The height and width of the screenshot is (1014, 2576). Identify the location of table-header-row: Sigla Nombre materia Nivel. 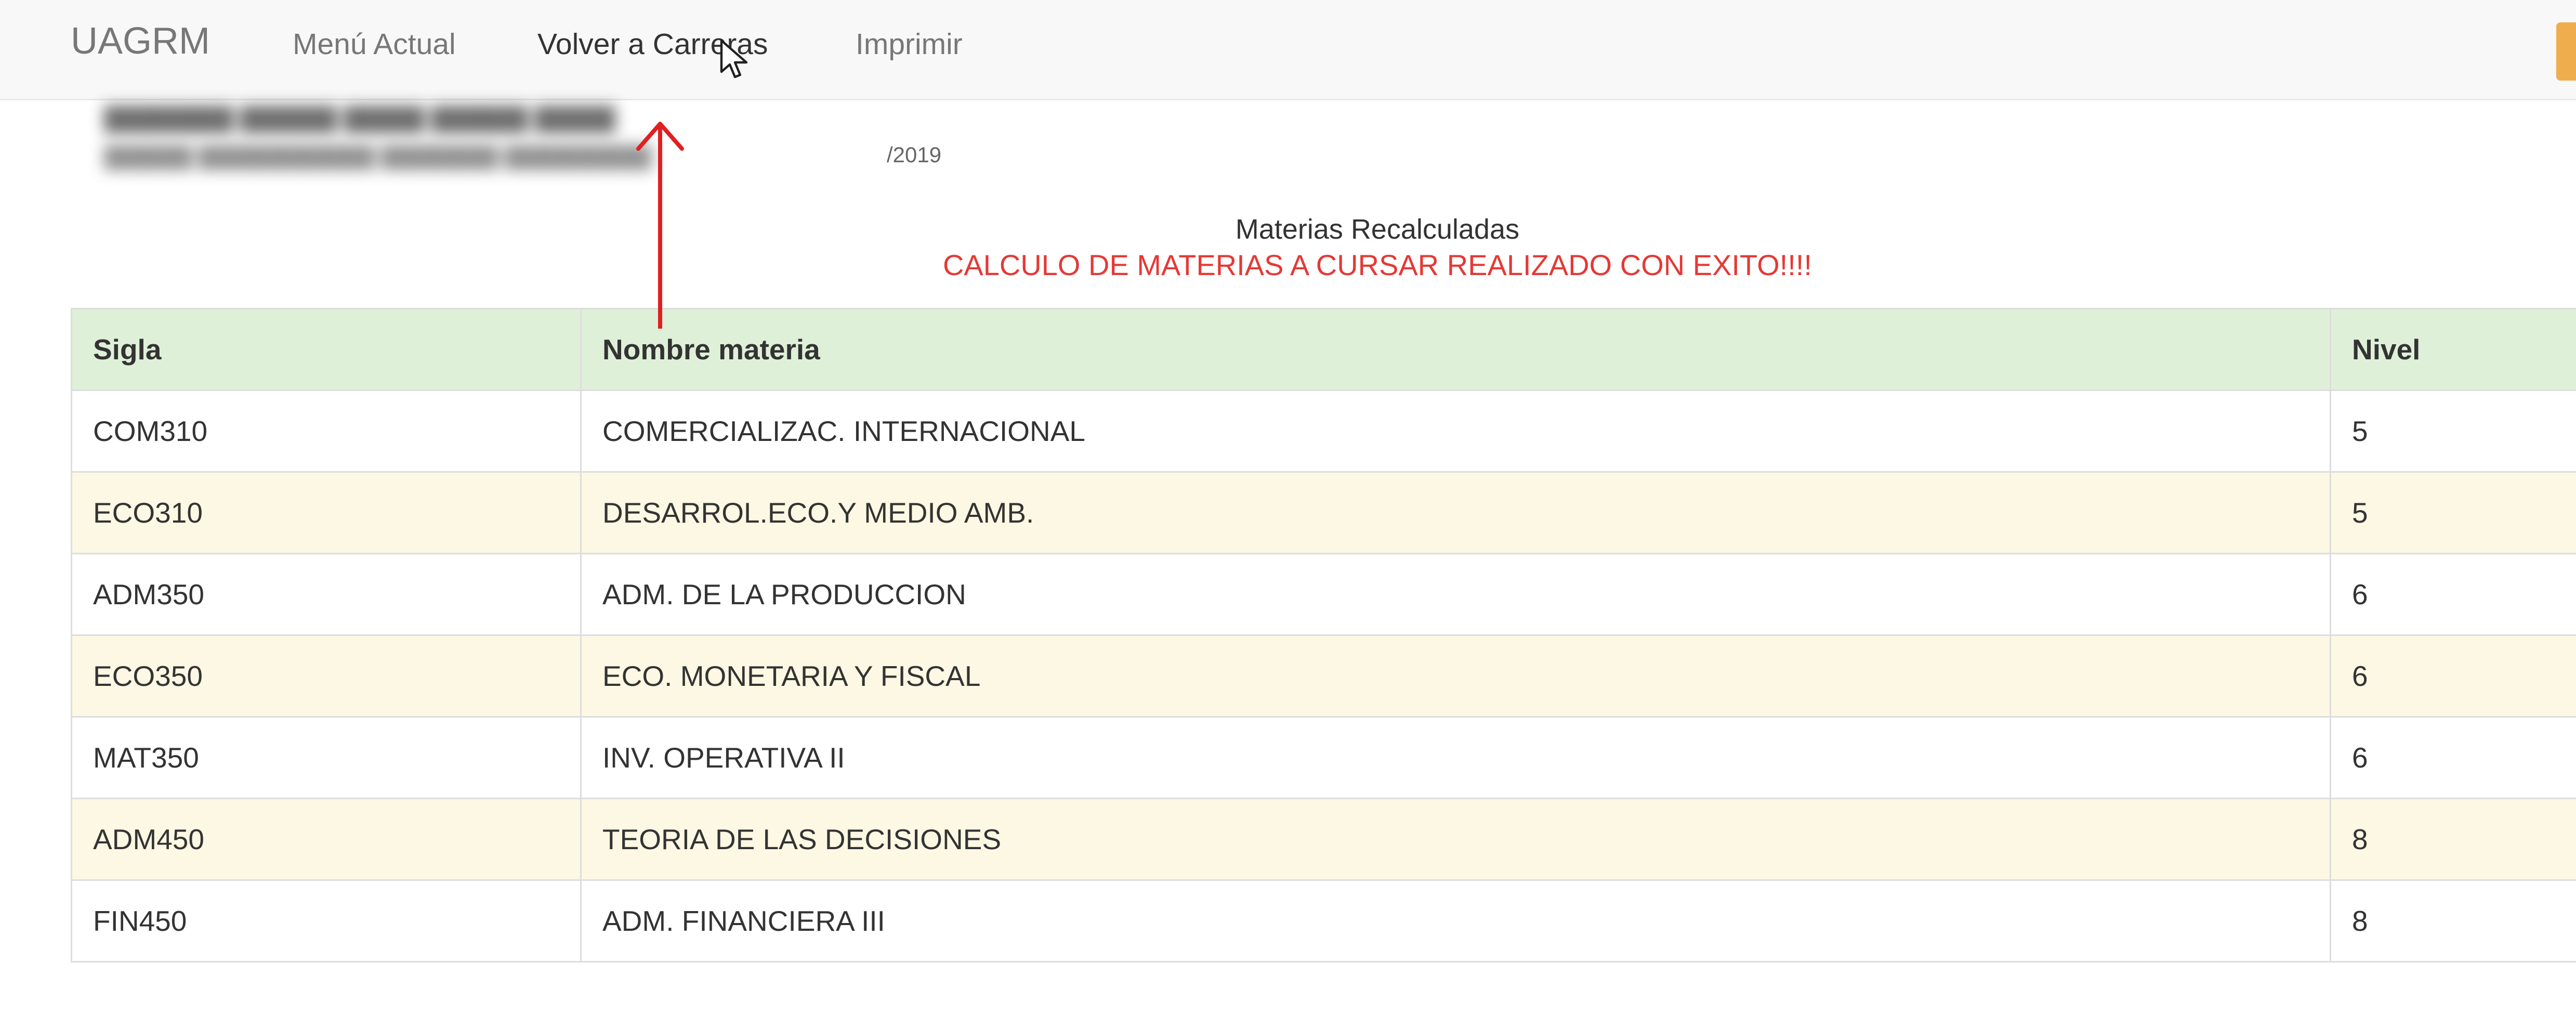
(1323, 349).